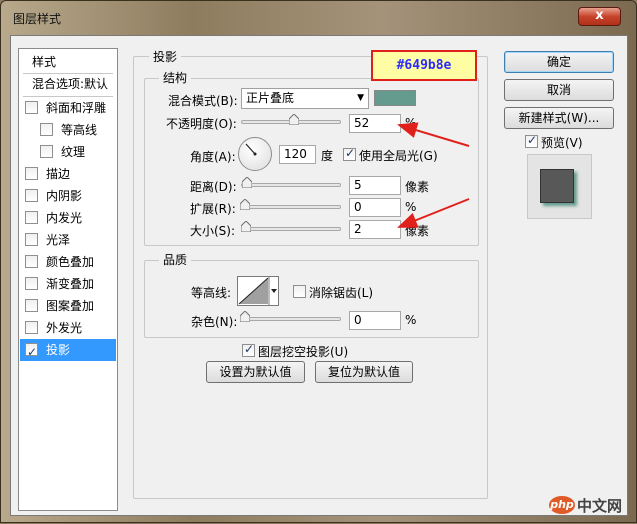 The height and width of the screenshot is (524, 637). I want to click on watermark: php 中文网, so click(589, 505).